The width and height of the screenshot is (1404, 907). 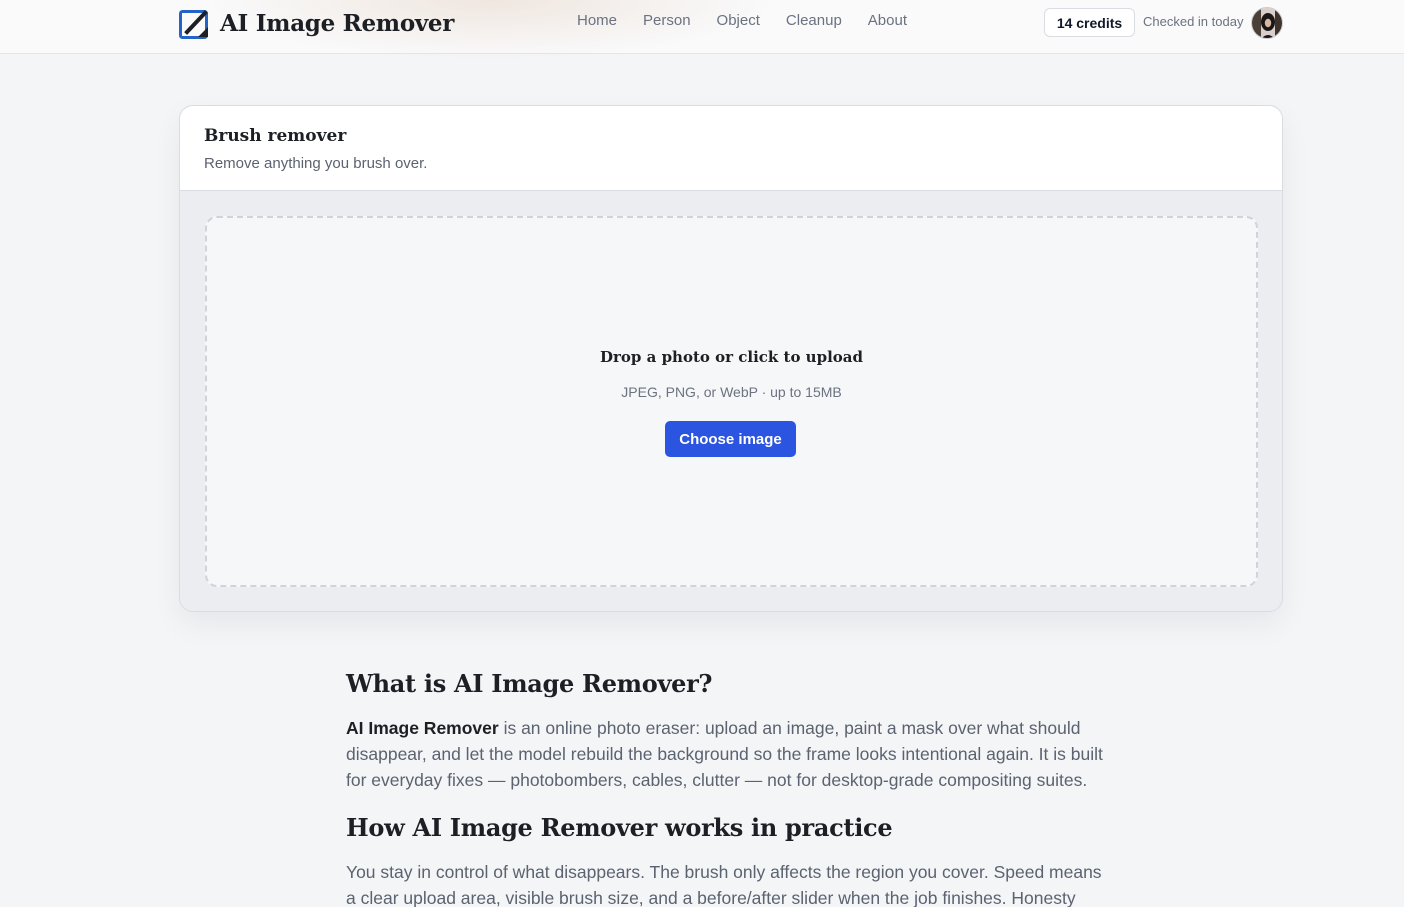 What do you see at coordinates (738, 20) in the screenshot?
I see `nav-object: Object` at bounding box center [738, 20].